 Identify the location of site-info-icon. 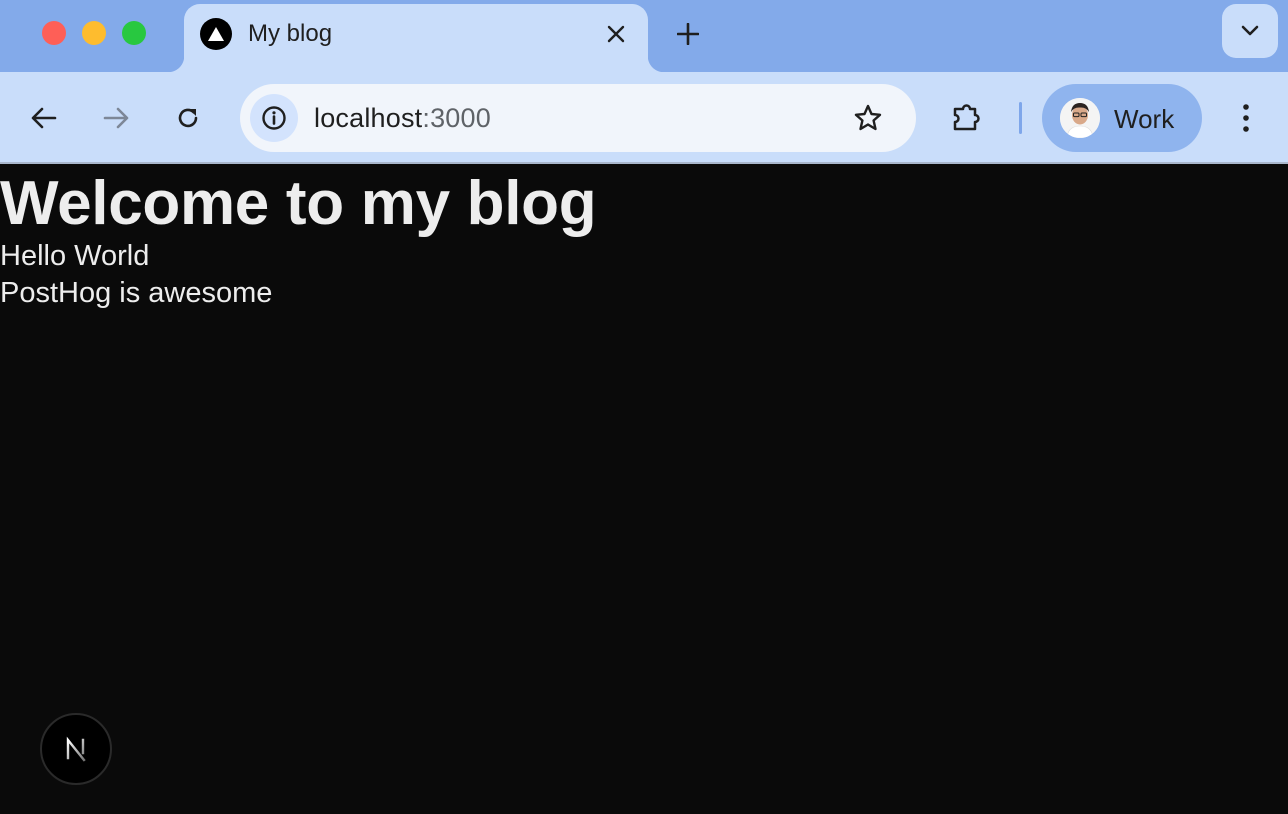
(274, 118).